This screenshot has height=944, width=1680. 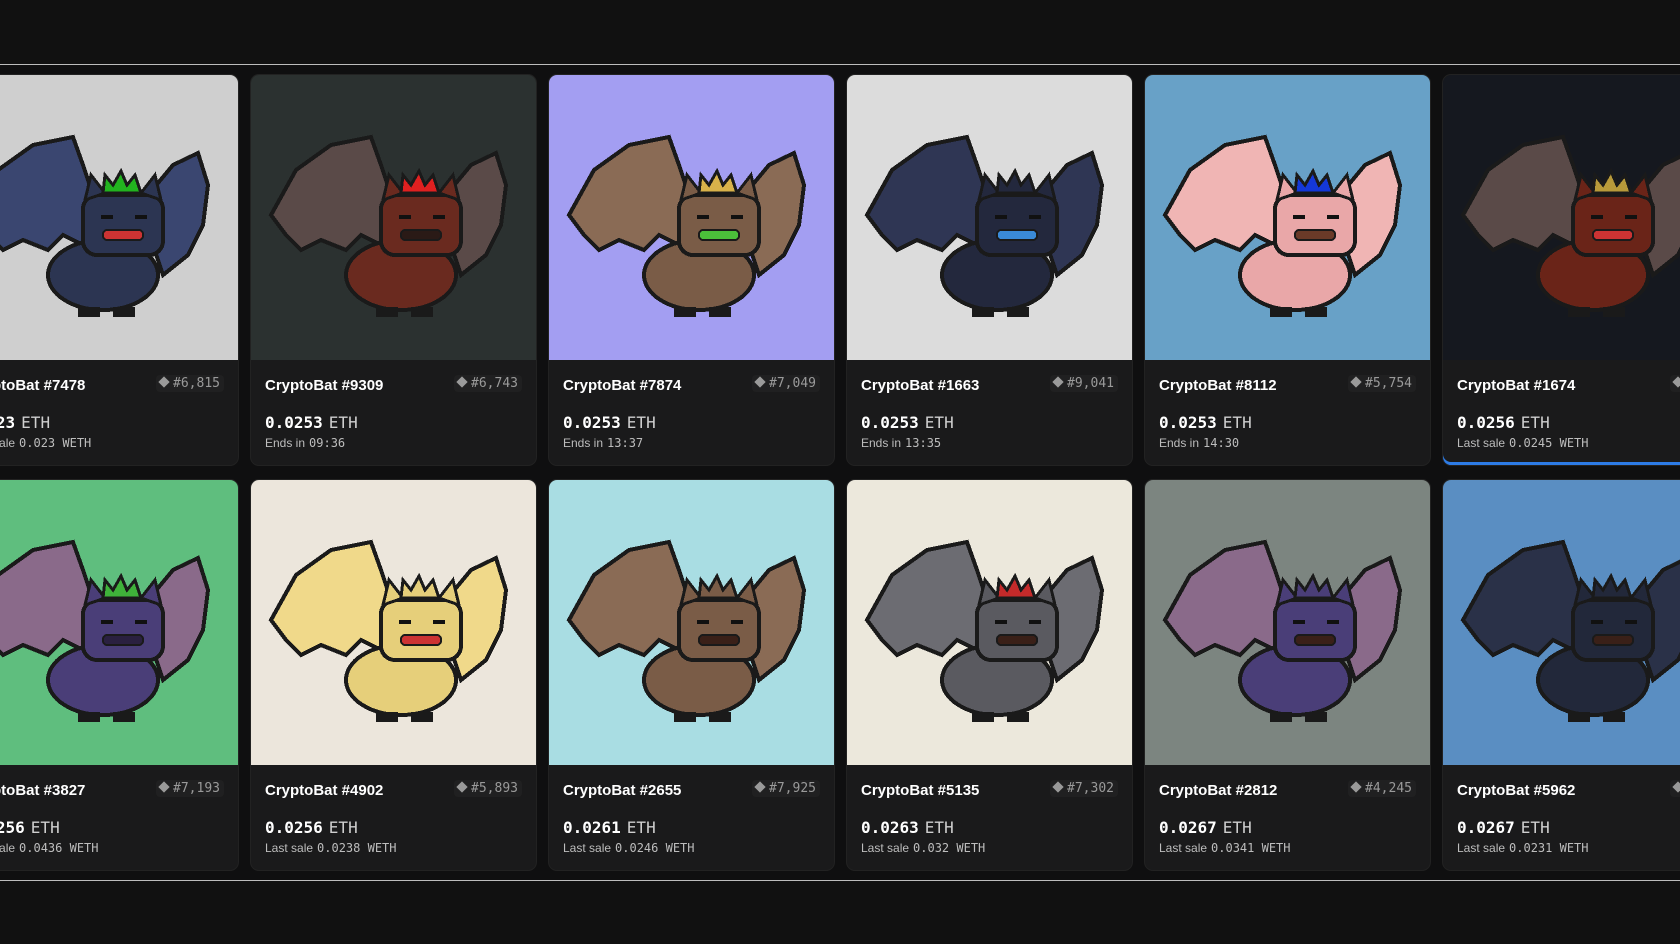 What do you see at coordinates (494, 788) in the screenshot?
I see `rarity-rank-text: #5,893` at bounding box center [494, 788].